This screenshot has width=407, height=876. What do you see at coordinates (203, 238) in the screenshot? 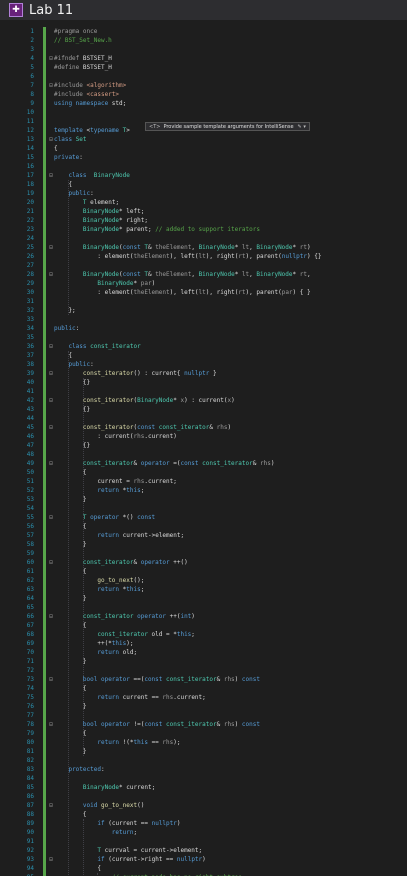
I see `code-line: 24` at bounding box center [203, 238].